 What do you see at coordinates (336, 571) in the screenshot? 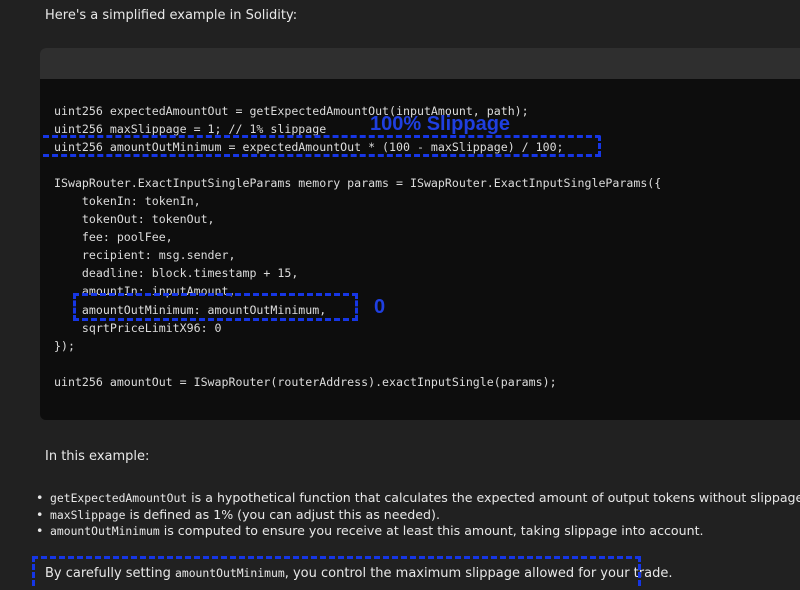
I see `conclusion-annotation-box` at bounding box center [336, 571].